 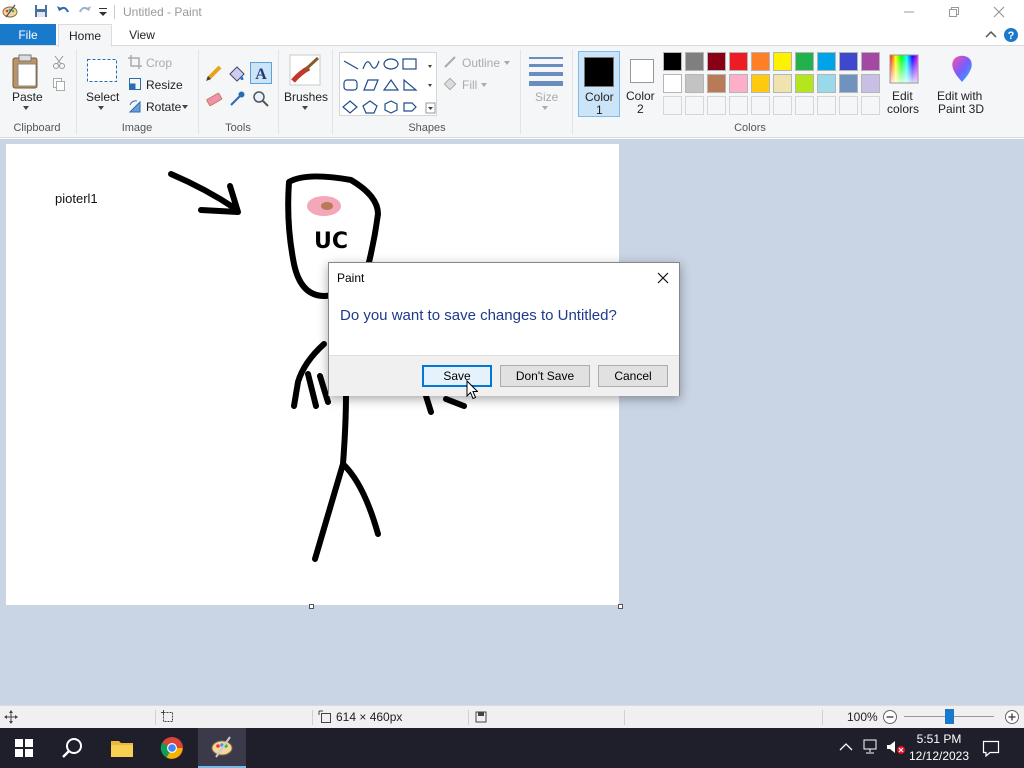 What do you see at coordinates (484, 85) in the screenshot?
I see `fill-dropdown-icon` at bounding box center [484, 85].